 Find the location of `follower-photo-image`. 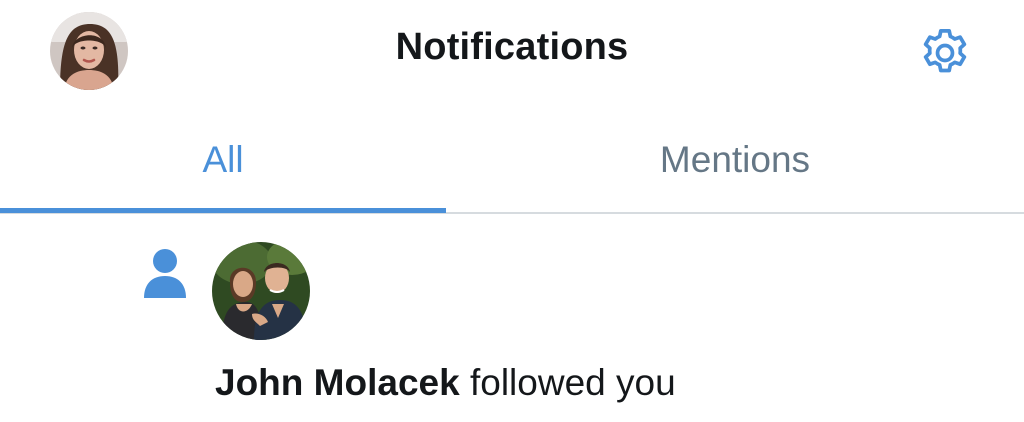

follower-photo-image is located at coordinates (261, 291).